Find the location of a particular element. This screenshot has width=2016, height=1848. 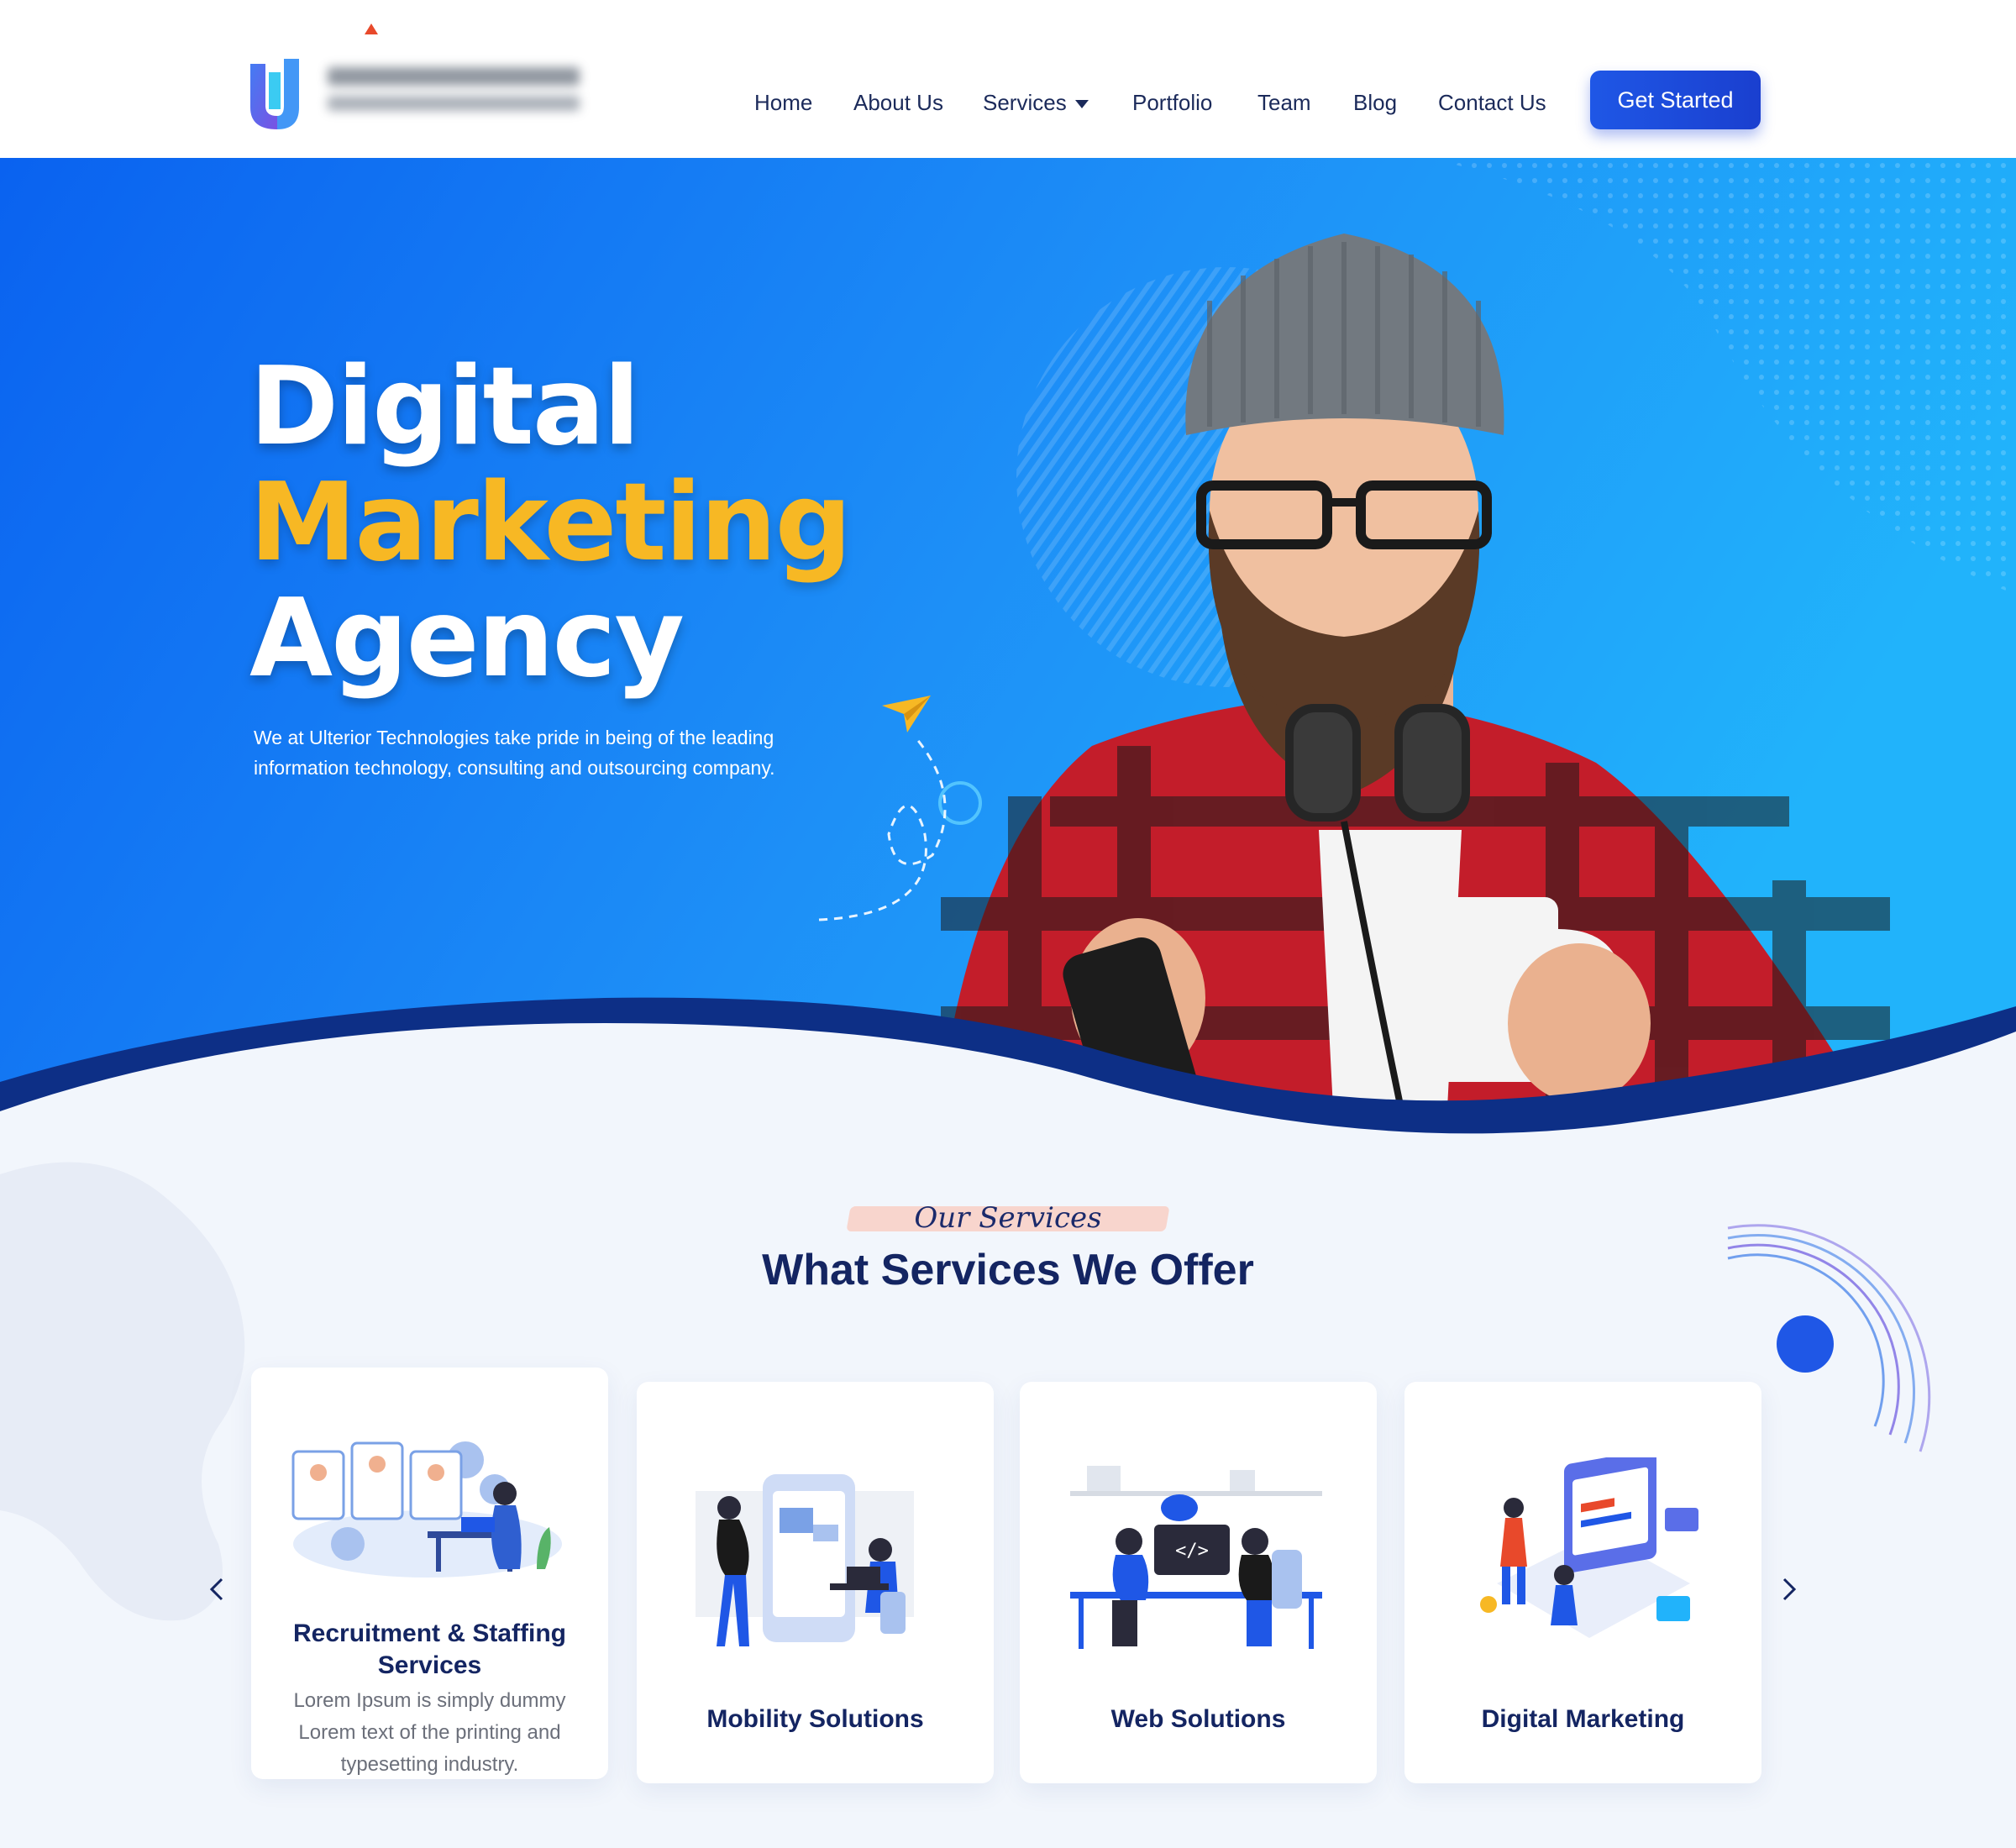

hero-title-line2: Marketing is located at coordinates (550, 522).